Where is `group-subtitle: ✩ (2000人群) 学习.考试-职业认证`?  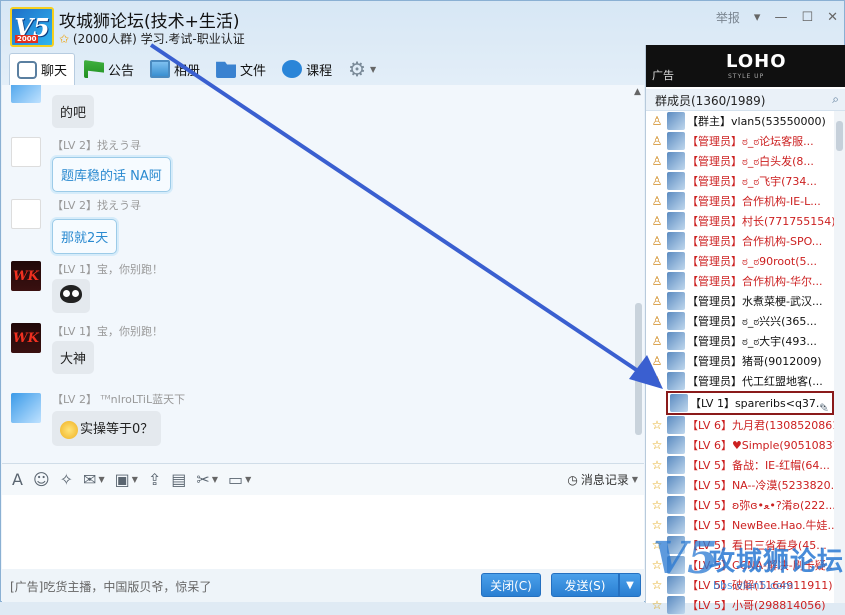 group-subtitle: ✩ (2000人群) 学习.考试-职业认证 is located at coordinates (152, 38).